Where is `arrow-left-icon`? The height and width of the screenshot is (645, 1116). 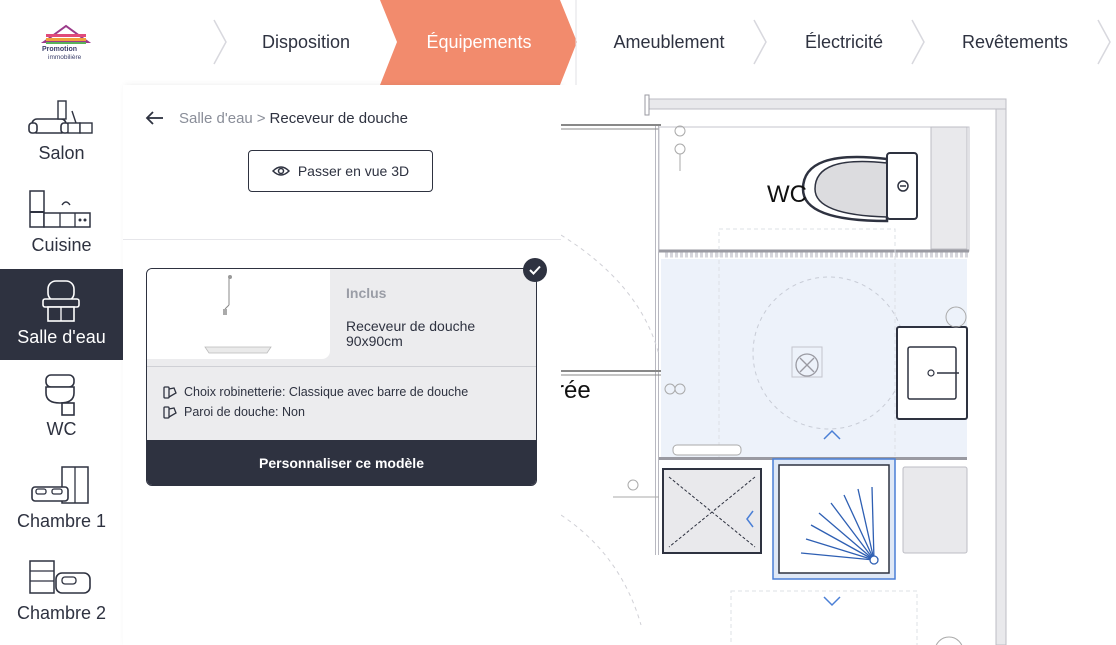
arrow-left-icon is located at coordinates (155, 118).